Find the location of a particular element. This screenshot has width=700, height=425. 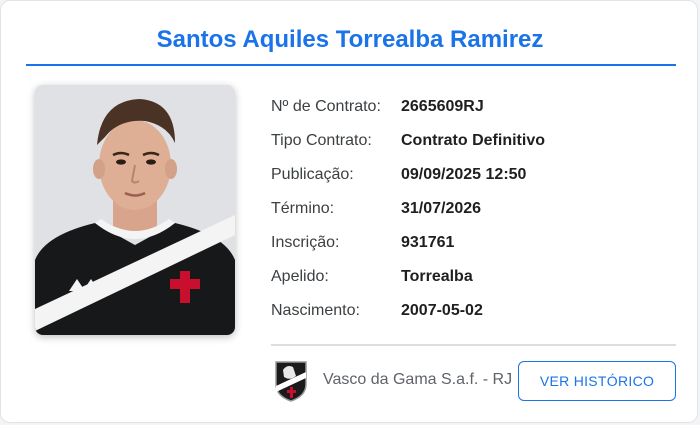

end-date-label: Término: is located at coordinates (303, 208).